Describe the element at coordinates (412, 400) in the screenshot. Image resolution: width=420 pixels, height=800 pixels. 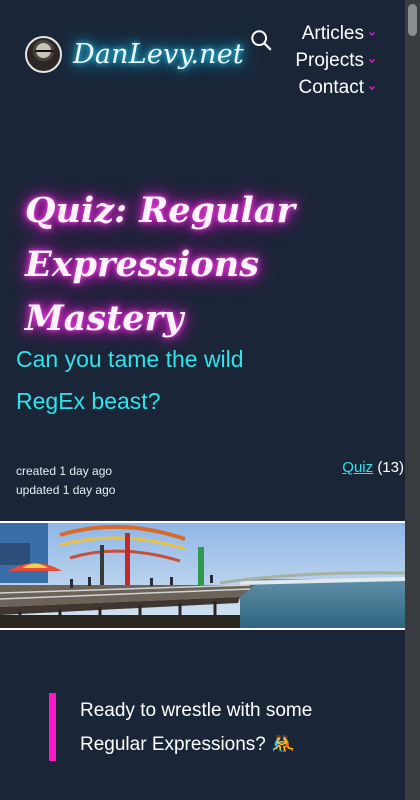
I see `page-scrollbar` at that location.